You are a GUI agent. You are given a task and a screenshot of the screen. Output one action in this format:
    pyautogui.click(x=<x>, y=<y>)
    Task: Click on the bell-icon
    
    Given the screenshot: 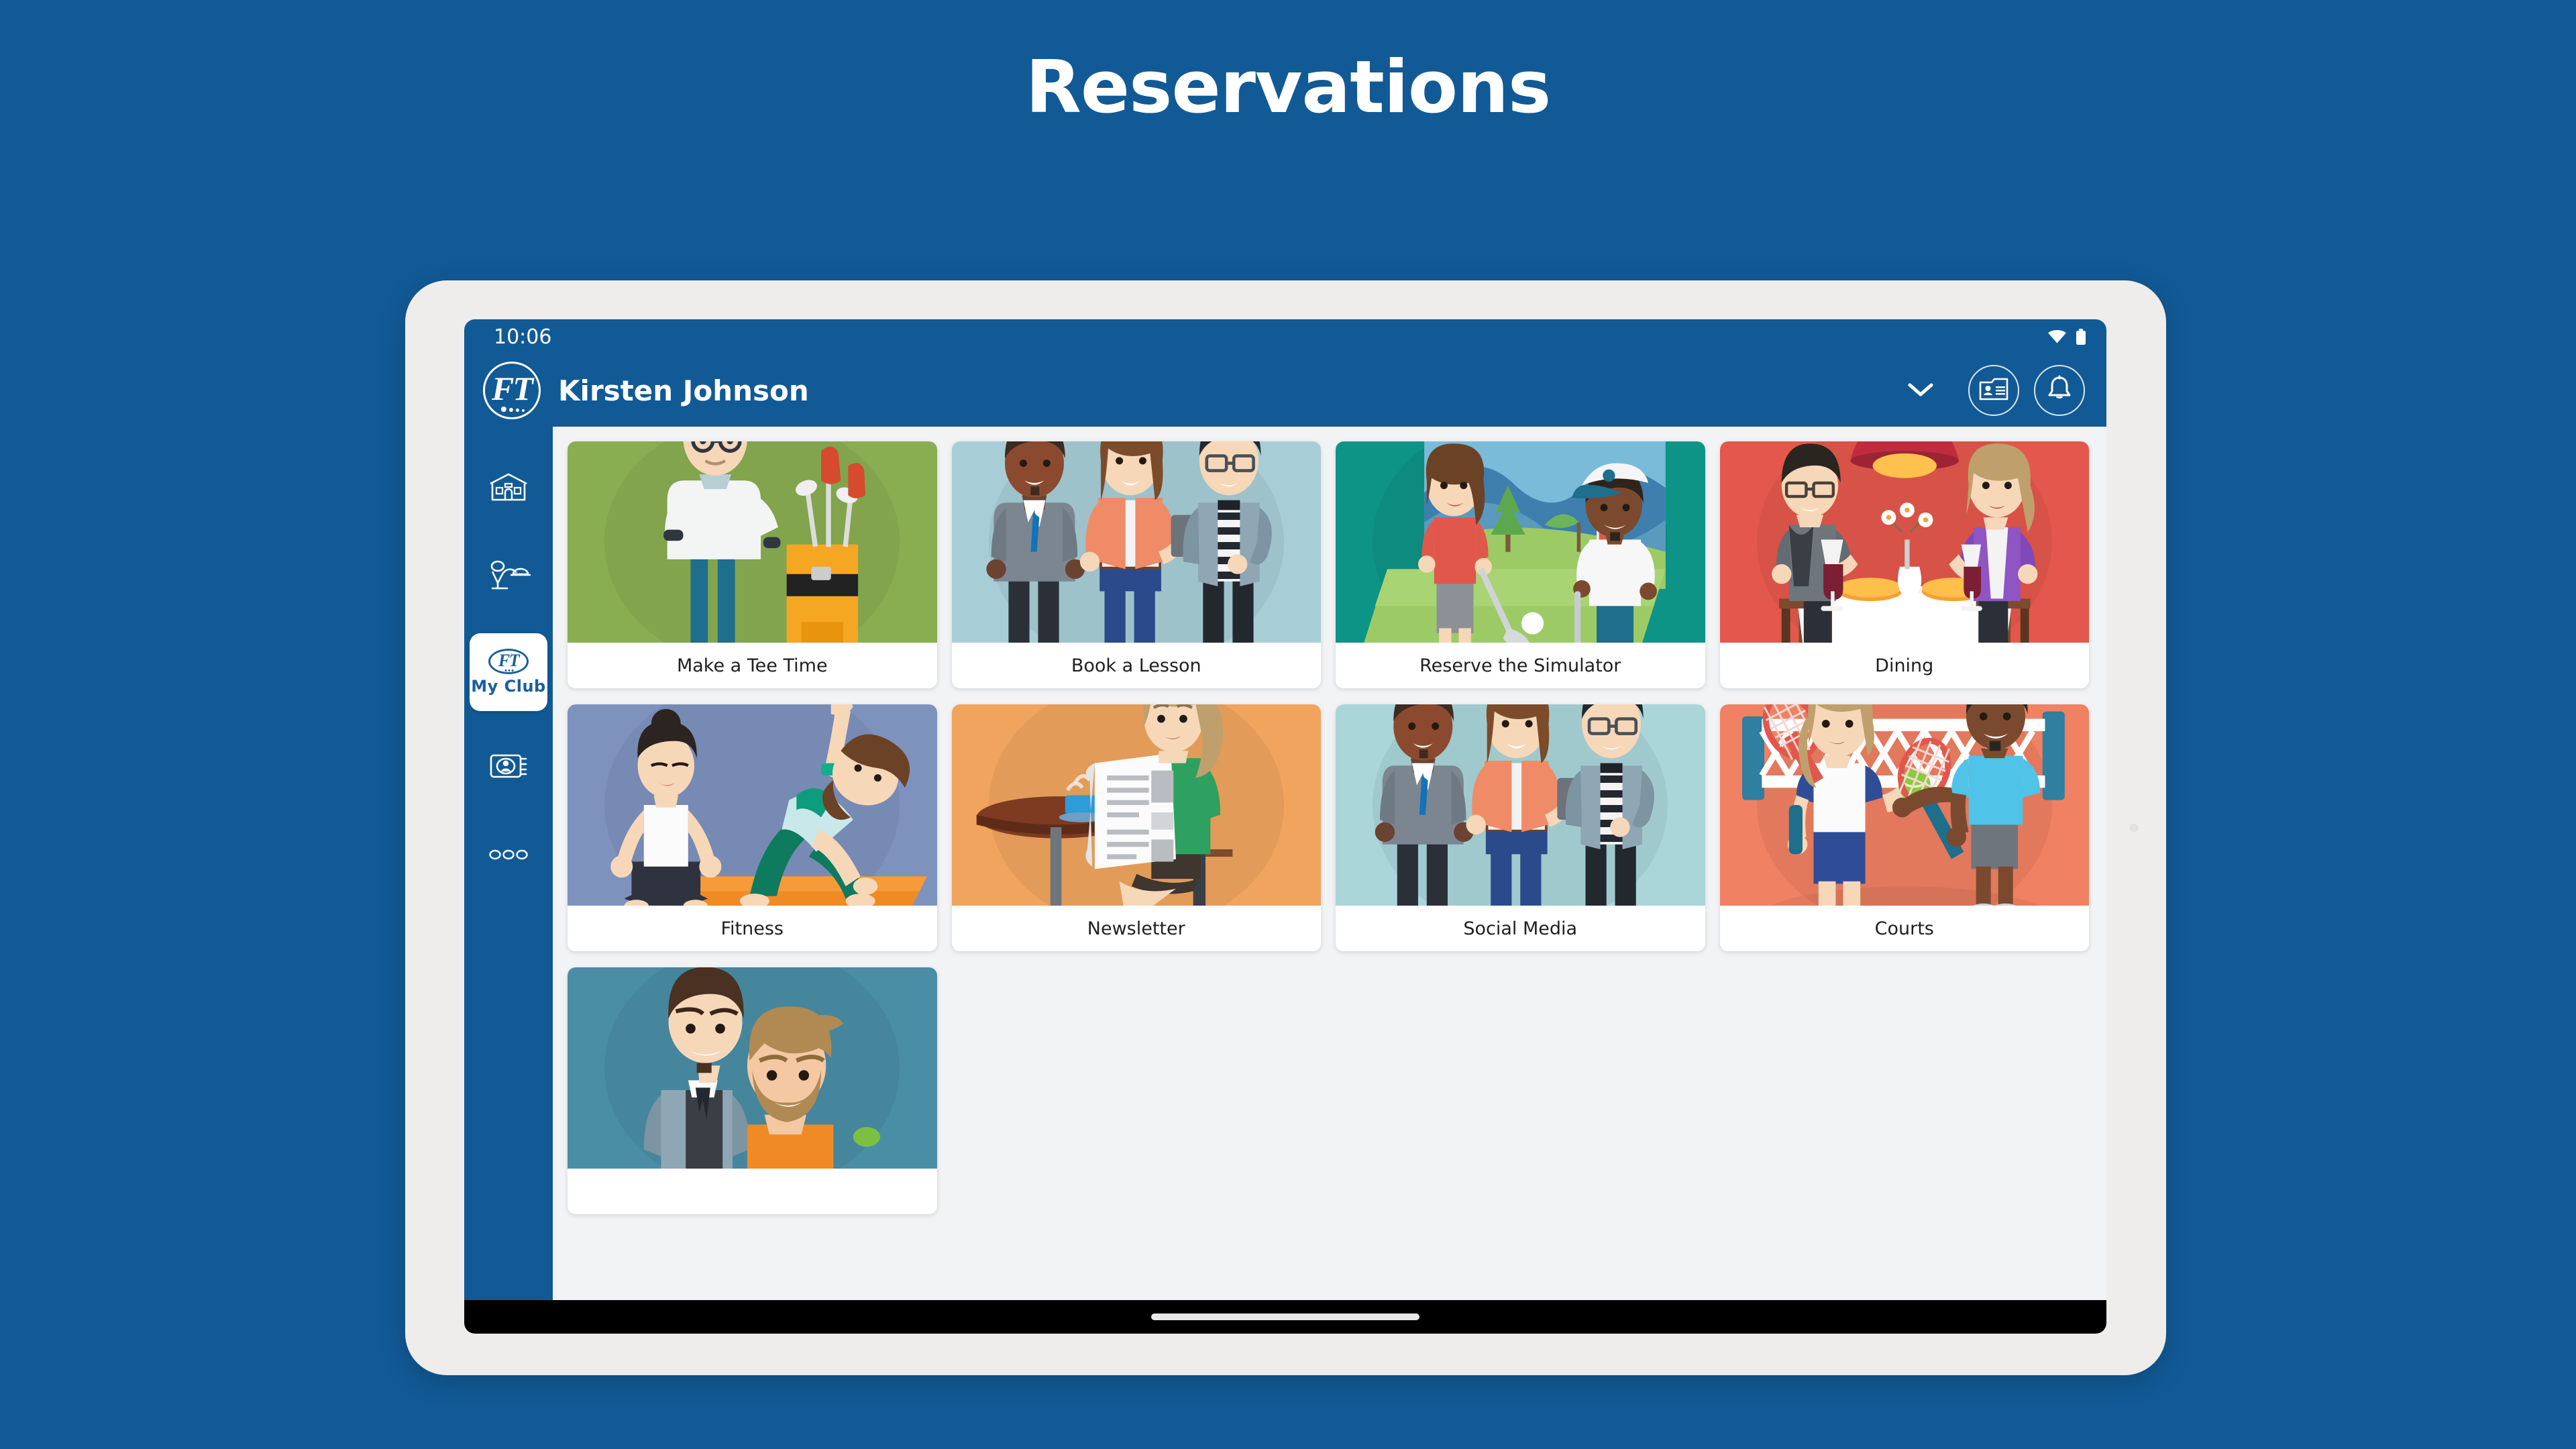 What is the action you would take?
    pyautogui.click(x=2059, y=391)
    